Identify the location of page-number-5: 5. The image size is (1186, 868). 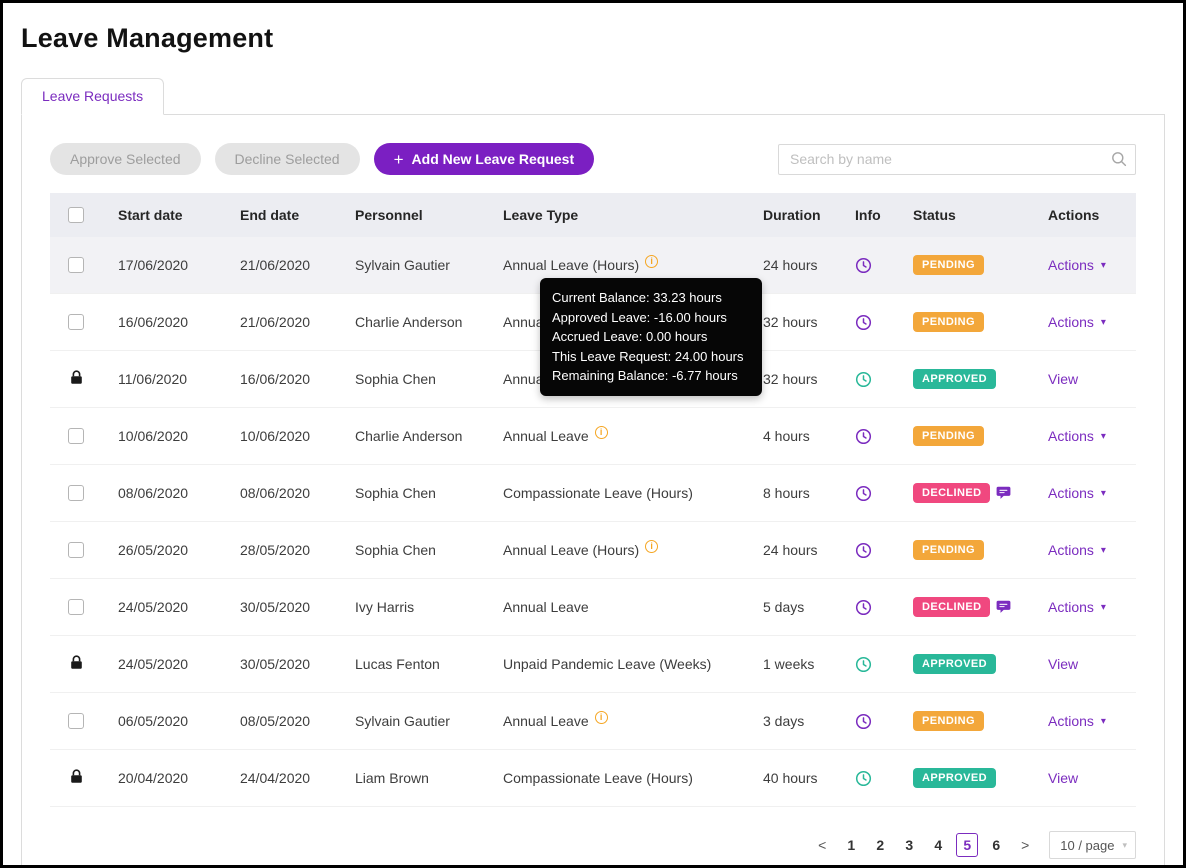
(967, 845).